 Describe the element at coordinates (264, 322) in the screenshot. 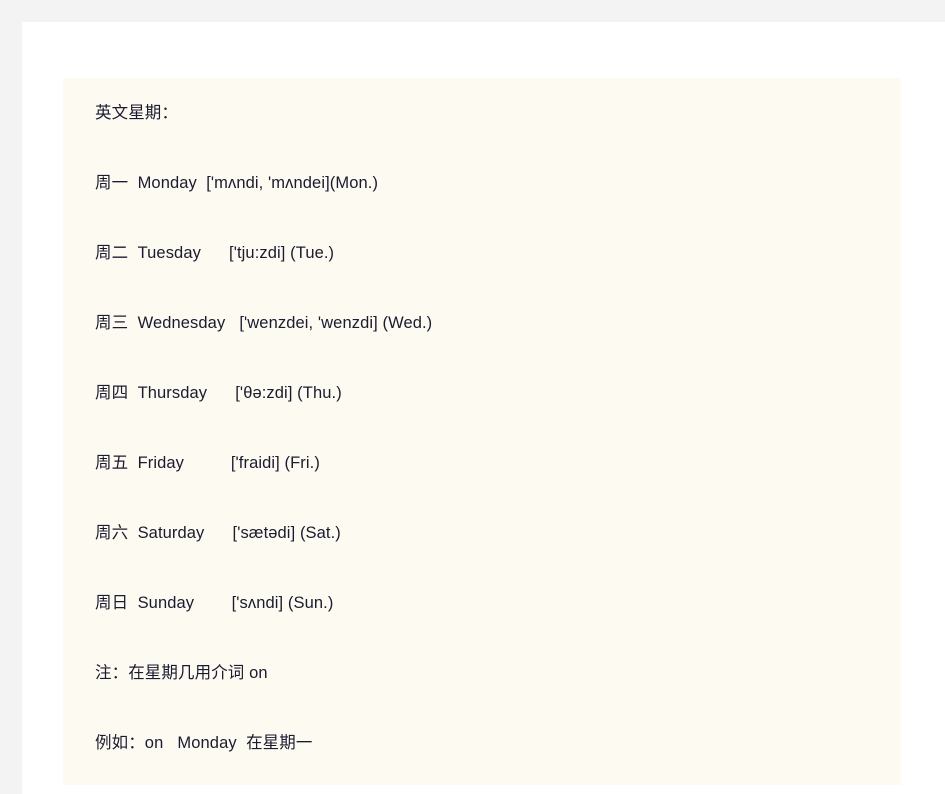

I see `weekday-line-wednesday: 周三 Wednesday ['wenzdei, 'wenzdi] (Wed.)` at that location.